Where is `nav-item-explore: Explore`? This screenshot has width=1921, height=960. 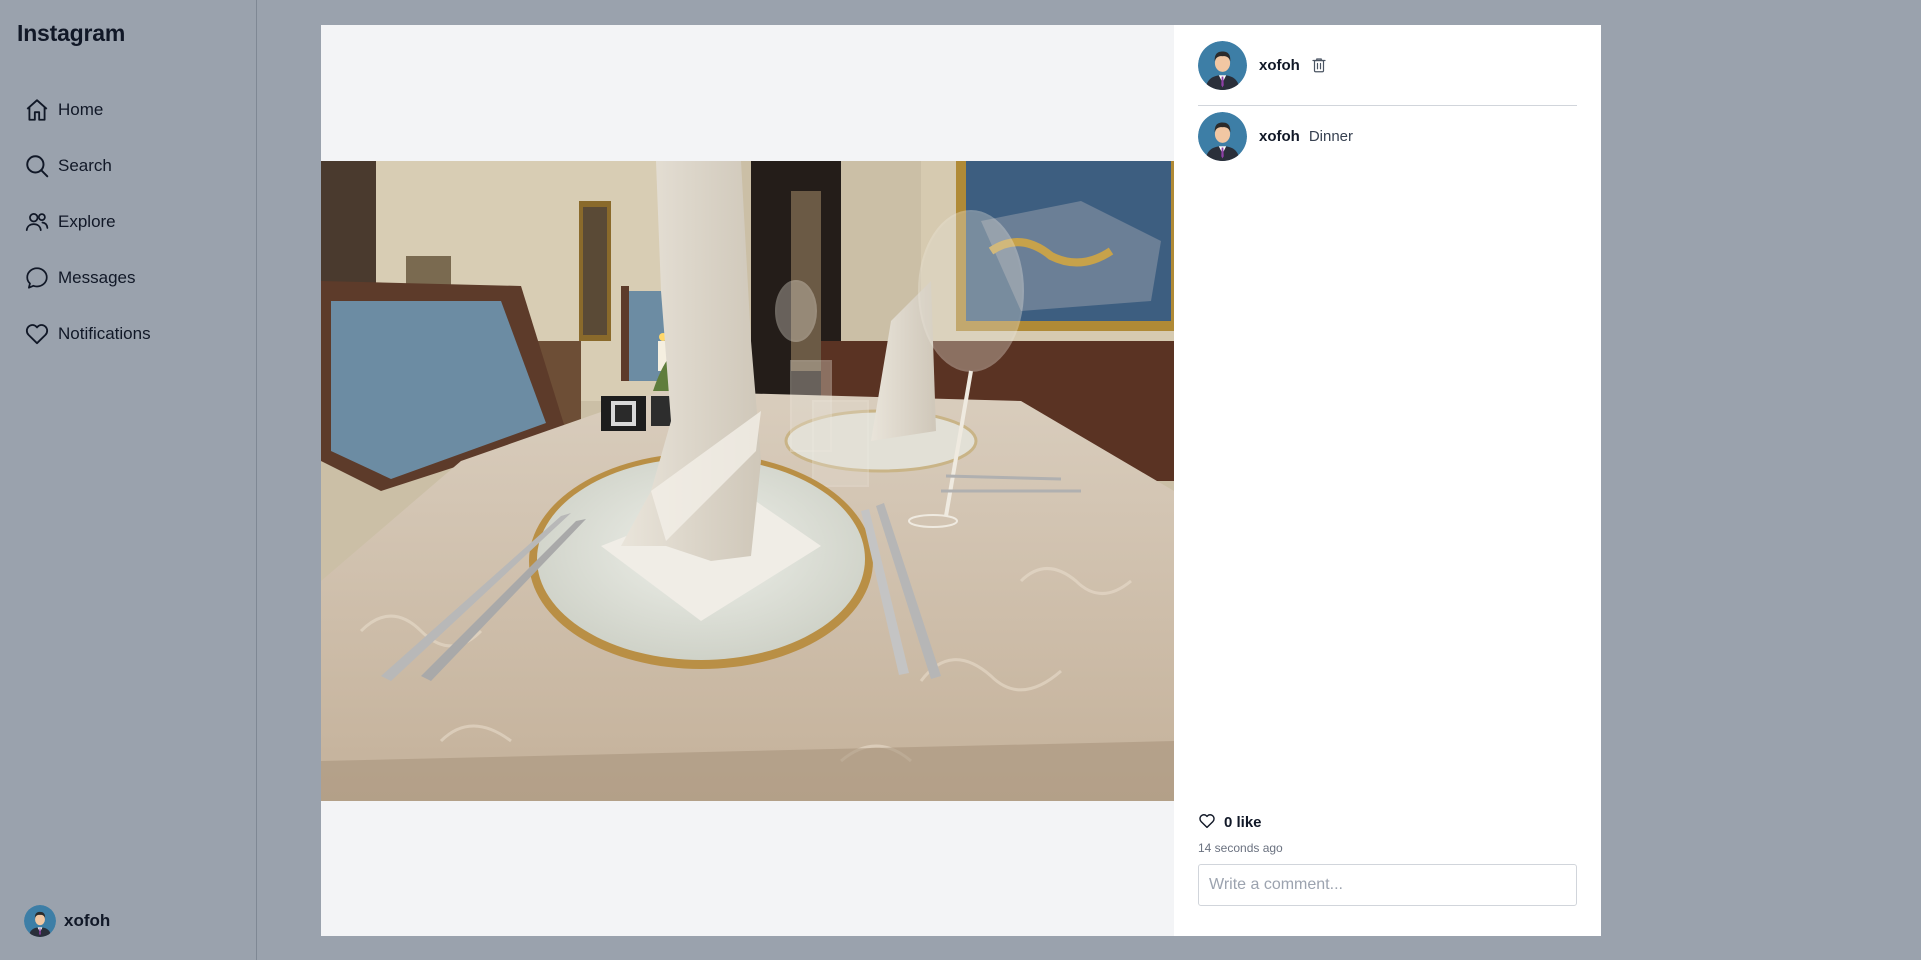
nav-item-explore: Explore is located at coordinates (87, 222).